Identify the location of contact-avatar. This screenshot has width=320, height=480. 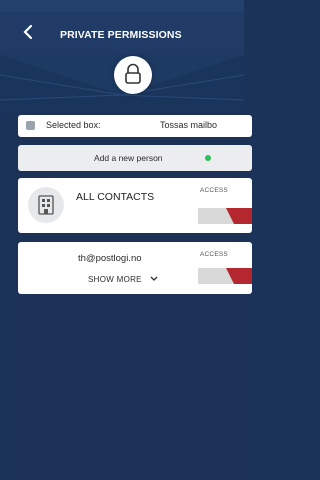
(46, 205).